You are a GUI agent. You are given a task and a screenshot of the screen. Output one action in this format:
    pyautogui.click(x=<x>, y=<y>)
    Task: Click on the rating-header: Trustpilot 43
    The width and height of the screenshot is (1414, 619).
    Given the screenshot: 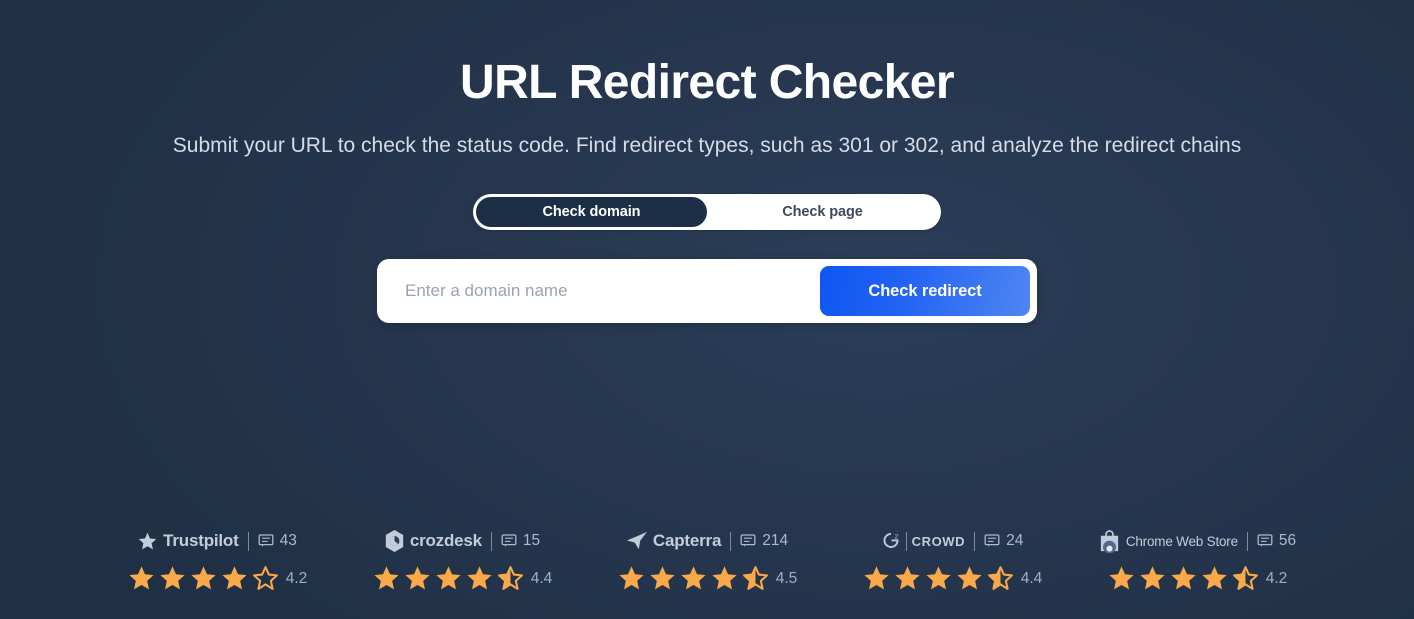 What is the action you would take?
    pyautogui.click(x=217, y=541)
    